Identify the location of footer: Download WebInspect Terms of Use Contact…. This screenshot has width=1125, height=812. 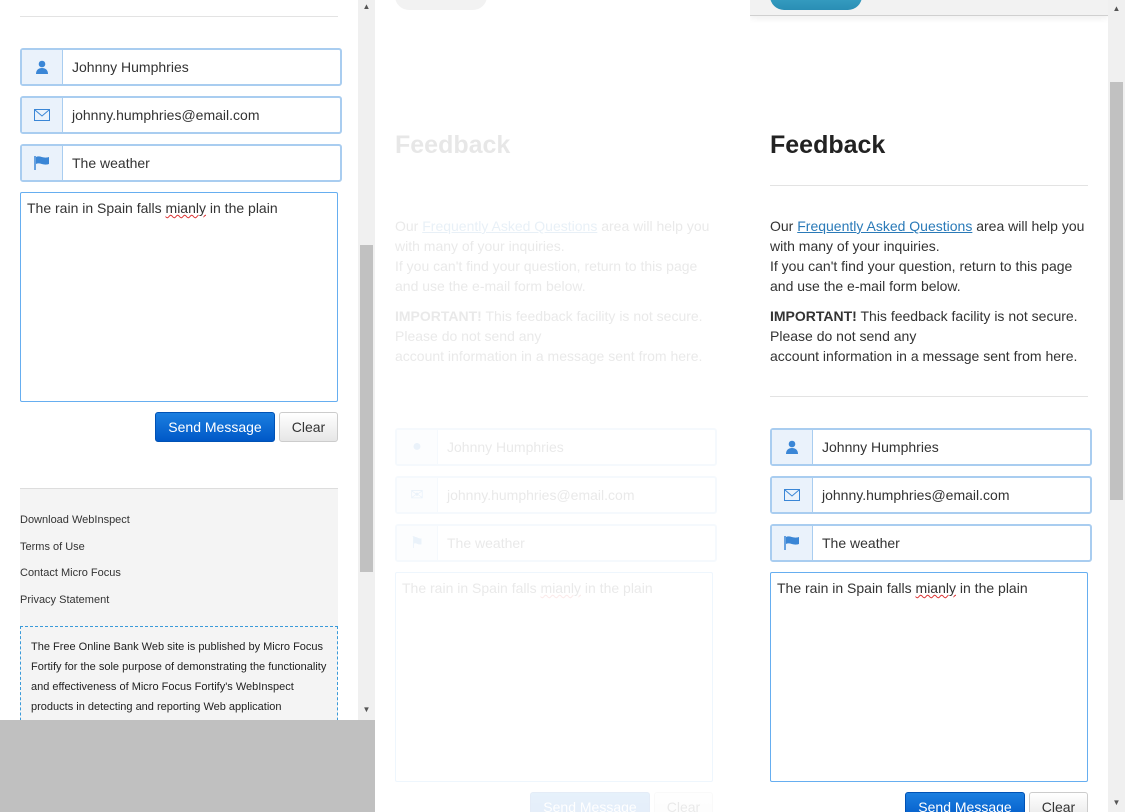
(179, 604).